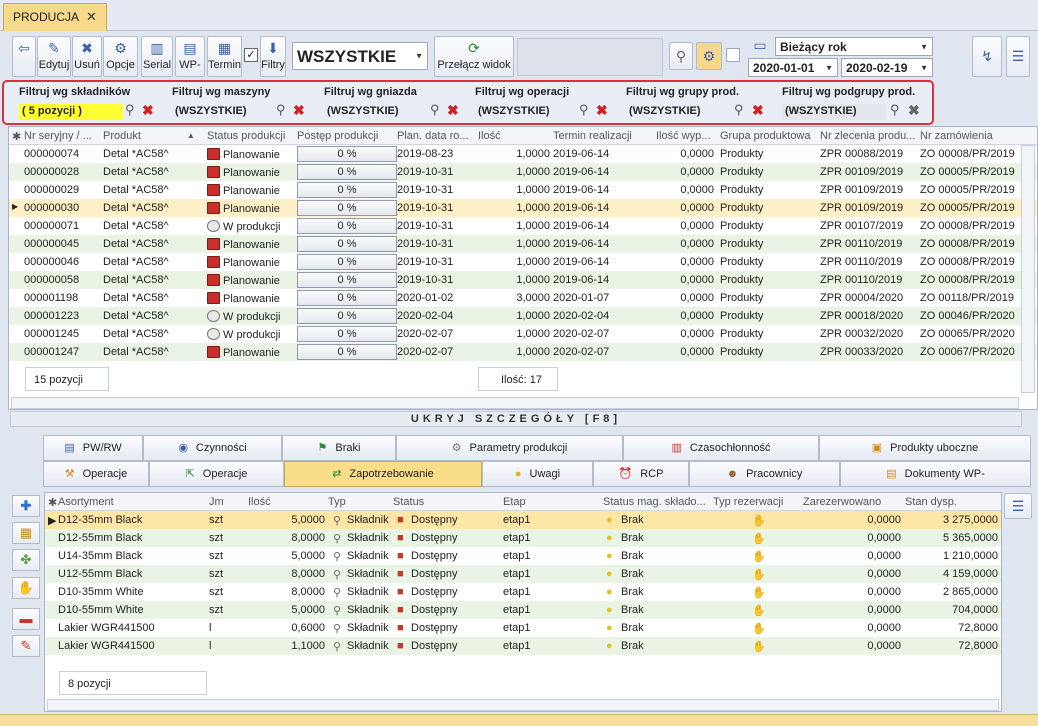  I want to click on edit-list-button: ✎, so click(26, 646).